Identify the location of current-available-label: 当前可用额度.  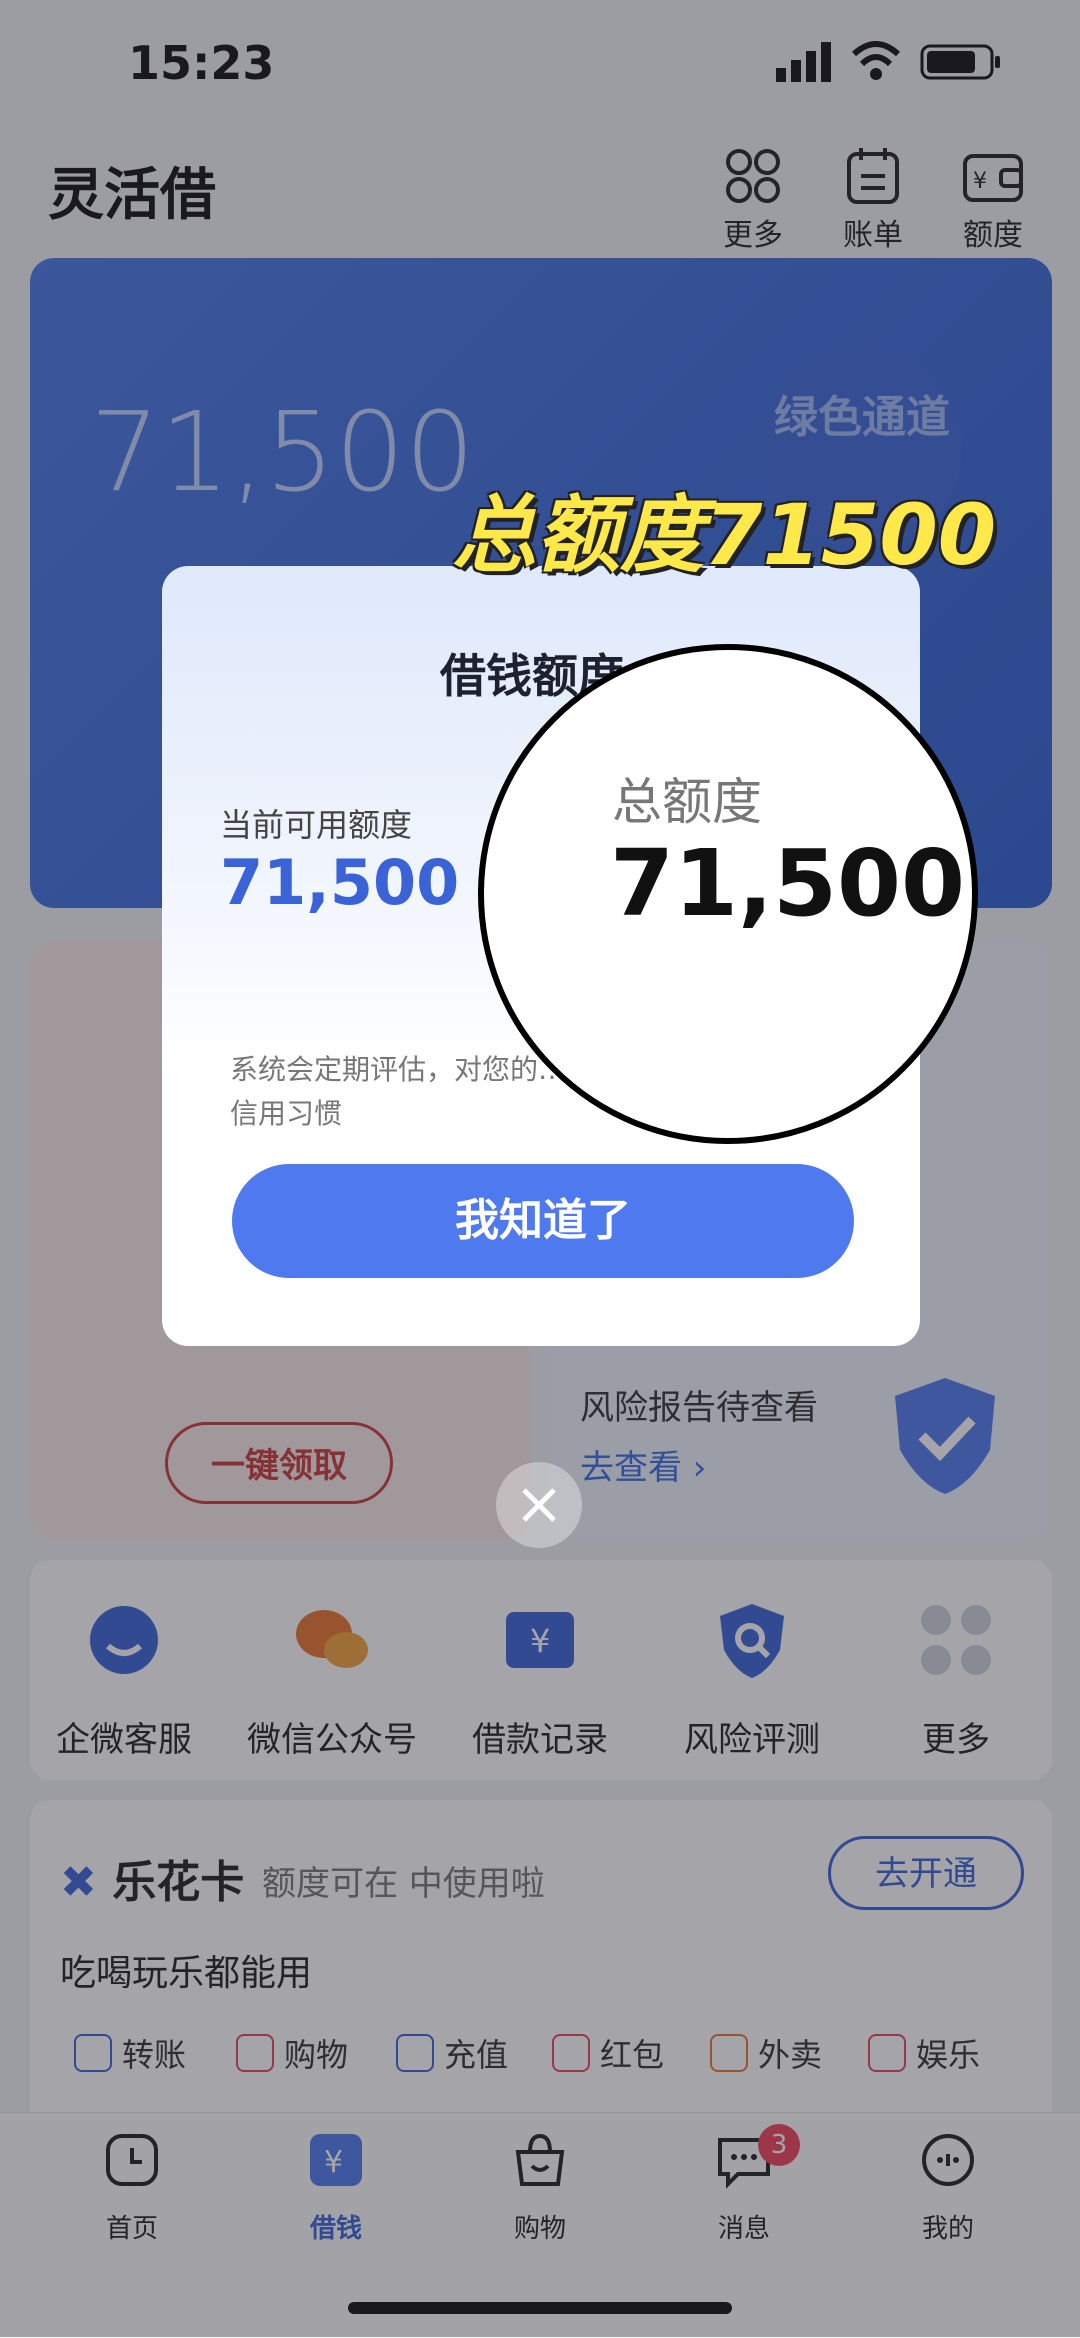
(316, 825).